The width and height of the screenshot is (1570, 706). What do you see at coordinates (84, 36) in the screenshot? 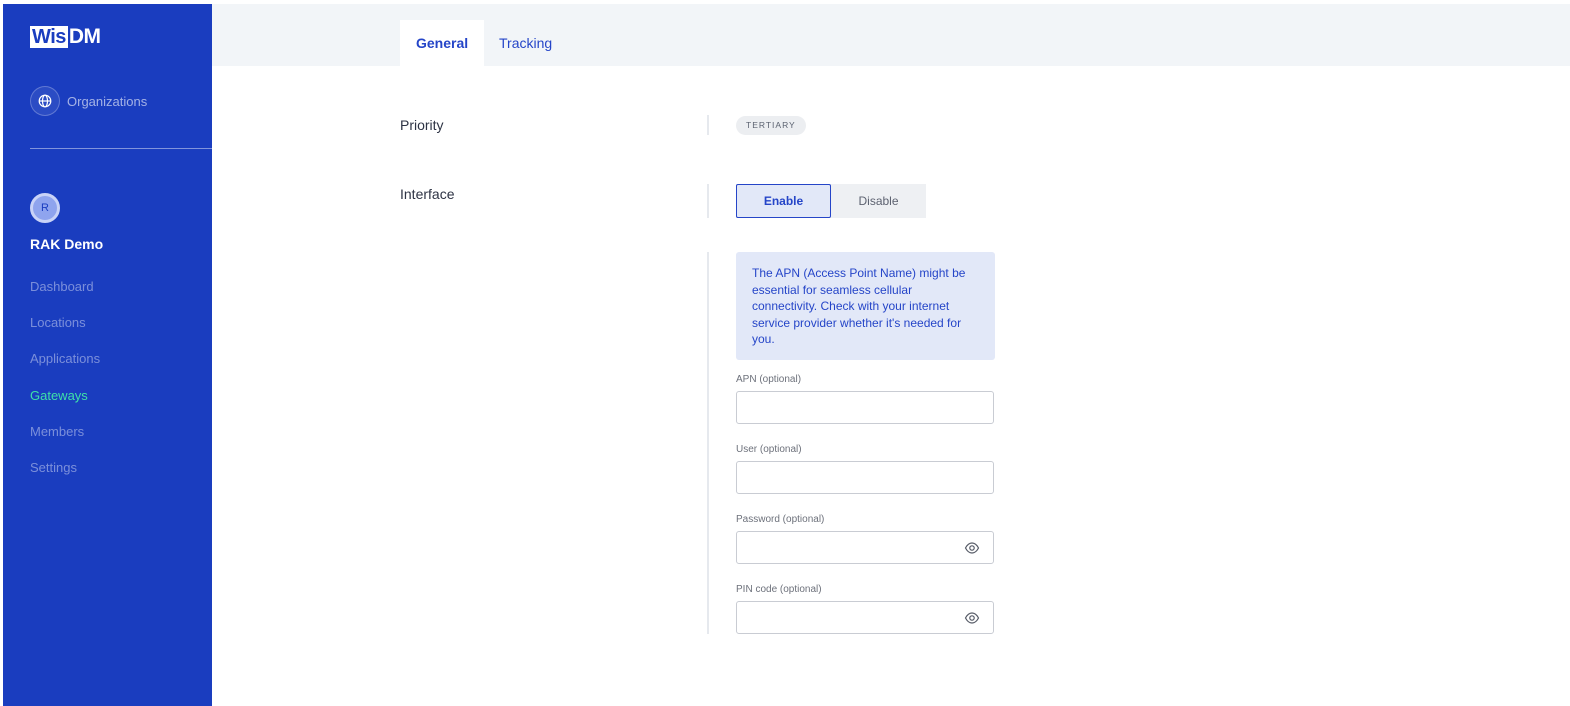
I see `logo-text: DM` at bounding box center [84, 36].